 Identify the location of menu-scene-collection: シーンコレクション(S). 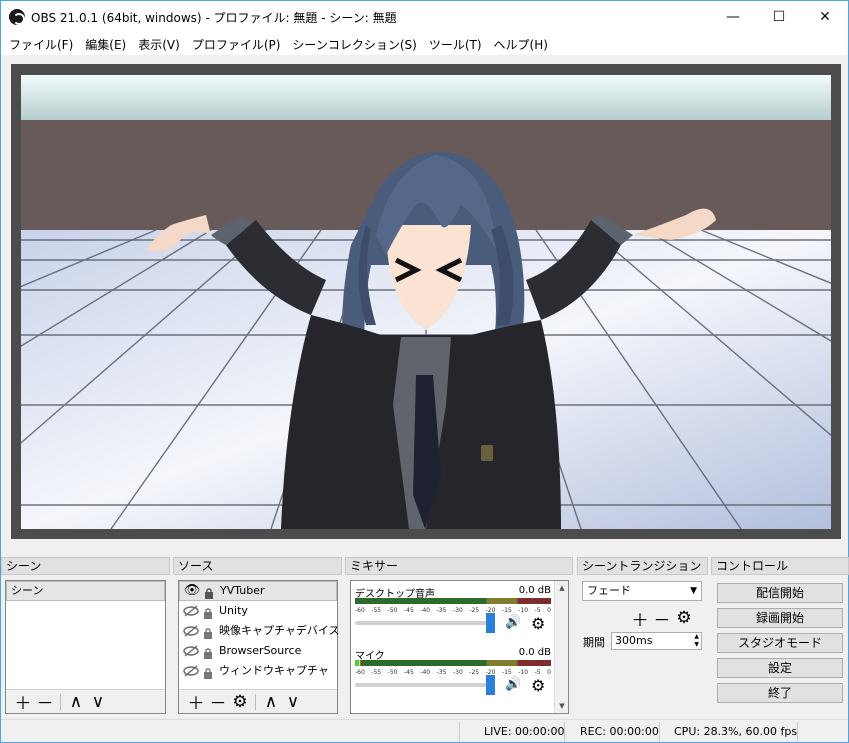
(354, 44).